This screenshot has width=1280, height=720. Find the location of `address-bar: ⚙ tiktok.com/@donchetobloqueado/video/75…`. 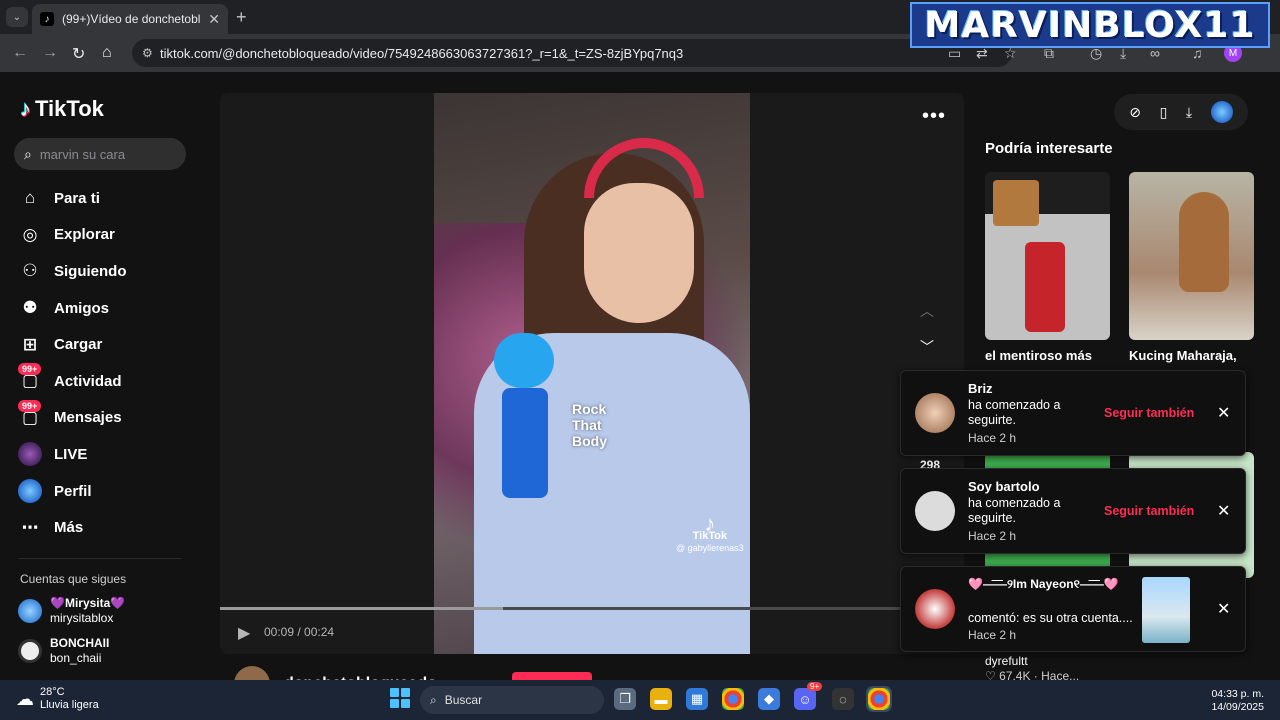

address-bar: ⚙ tiktok.com/@donchetobloqueado/video/75… is located at coordinates (572, 53).